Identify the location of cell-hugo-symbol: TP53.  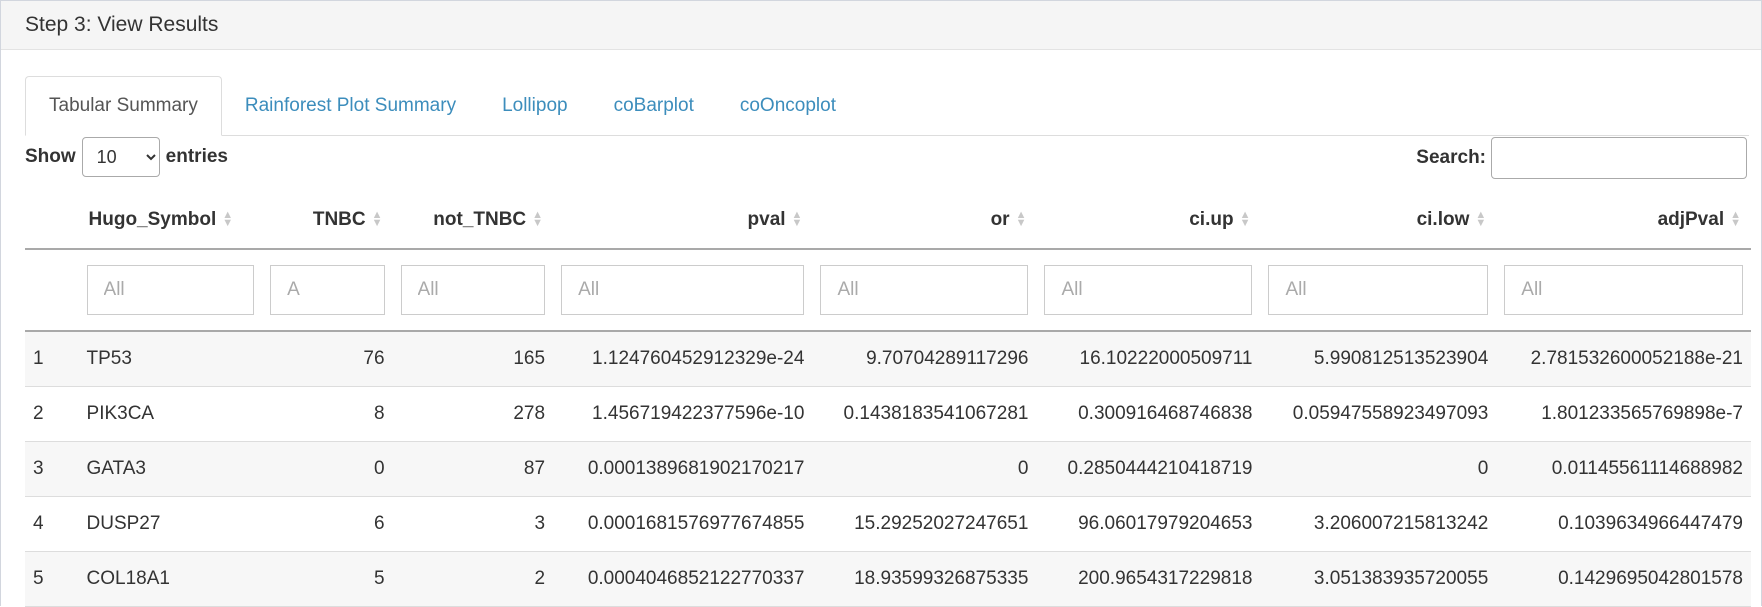
(170, 359).